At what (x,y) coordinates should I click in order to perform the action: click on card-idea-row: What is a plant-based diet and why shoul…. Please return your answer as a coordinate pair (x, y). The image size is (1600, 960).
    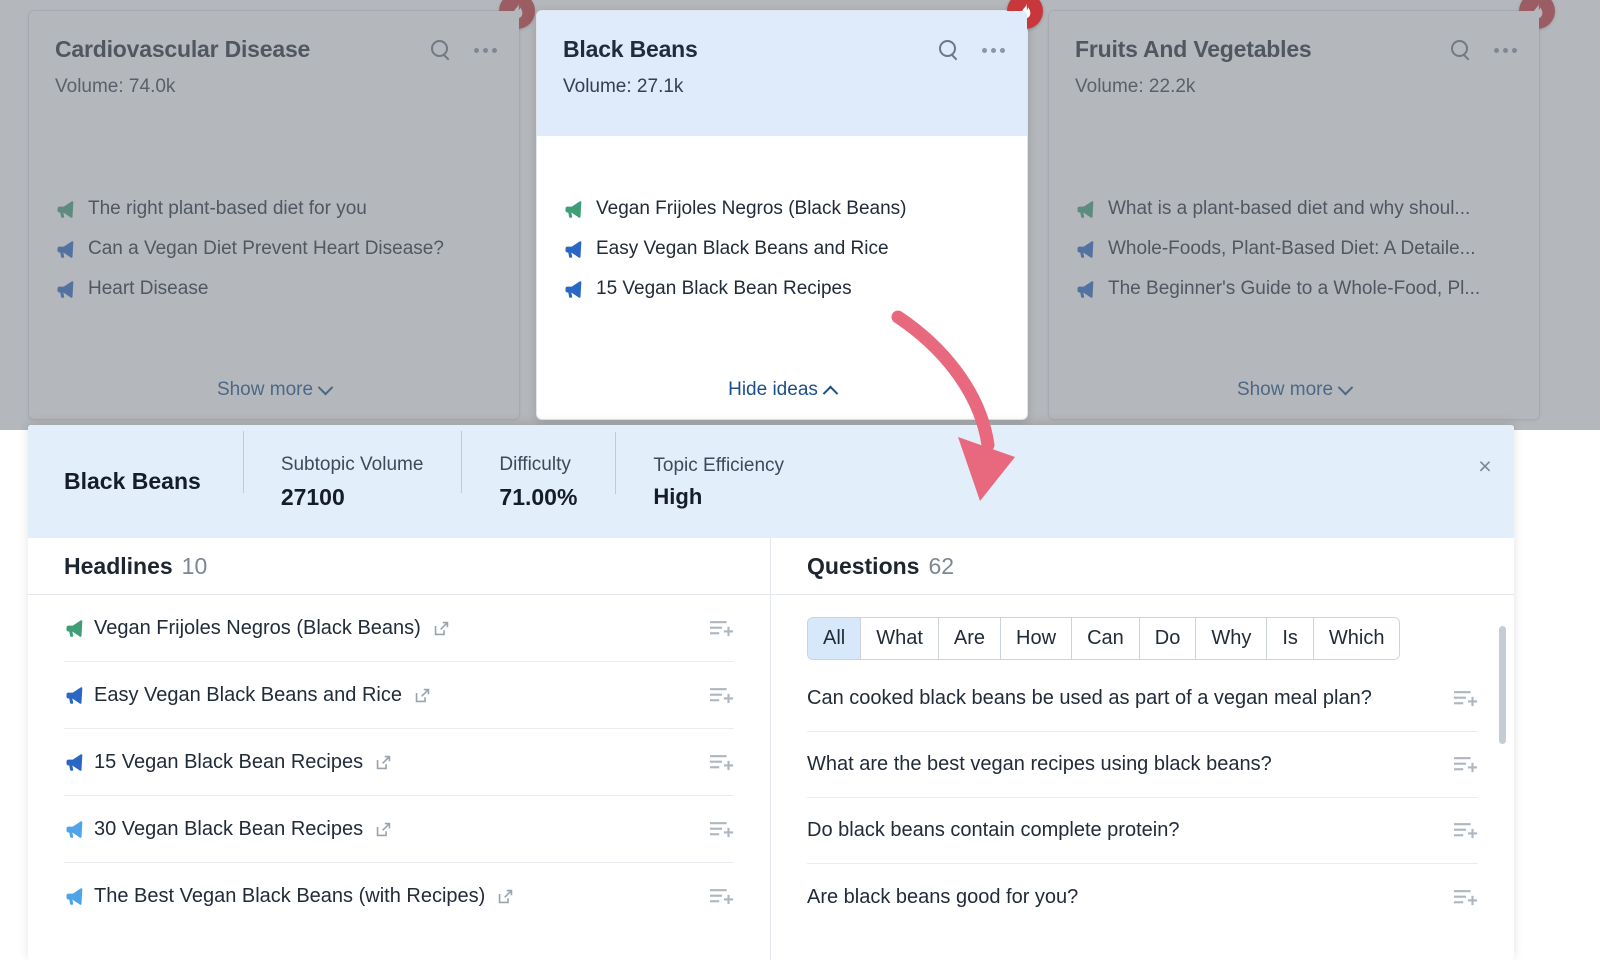
    Looking at the image, I should click on (1294, 209).